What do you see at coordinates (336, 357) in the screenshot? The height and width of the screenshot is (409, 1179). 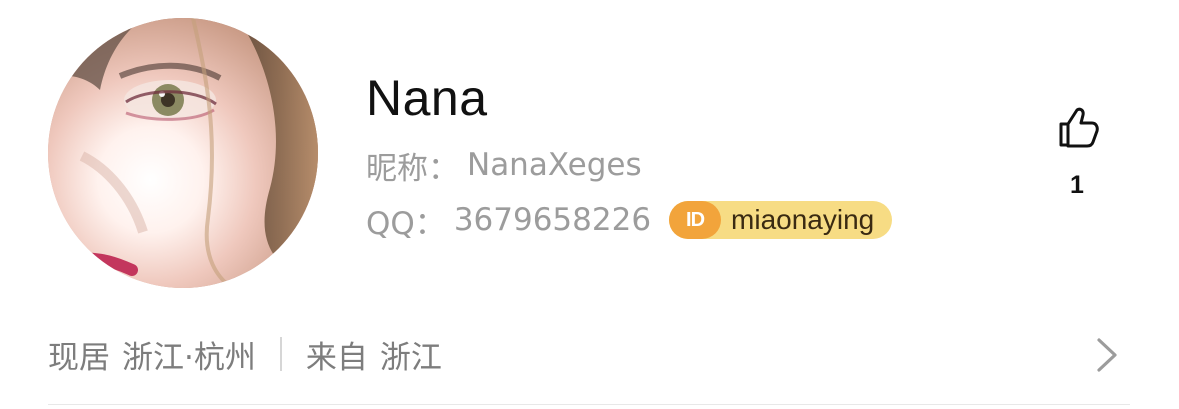 I see `hometown-label: 来自` at bounding box center [336, 357].